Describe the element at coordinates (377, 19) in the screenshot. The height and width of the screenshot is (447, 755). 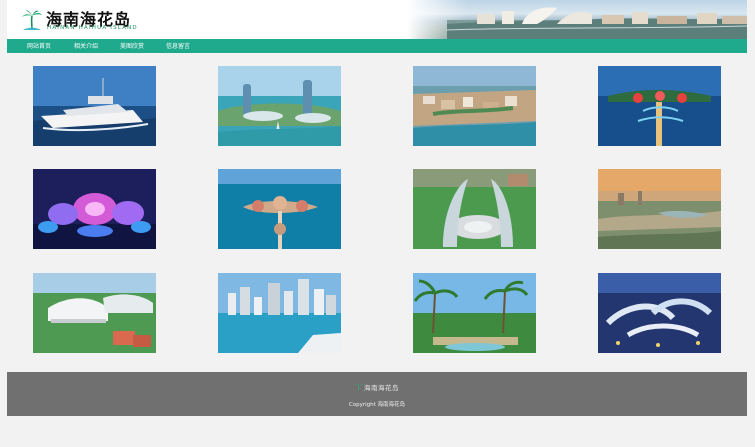
I see `header: 海南海花岛 HAINAN HAIHUA ISLAND` at that location.